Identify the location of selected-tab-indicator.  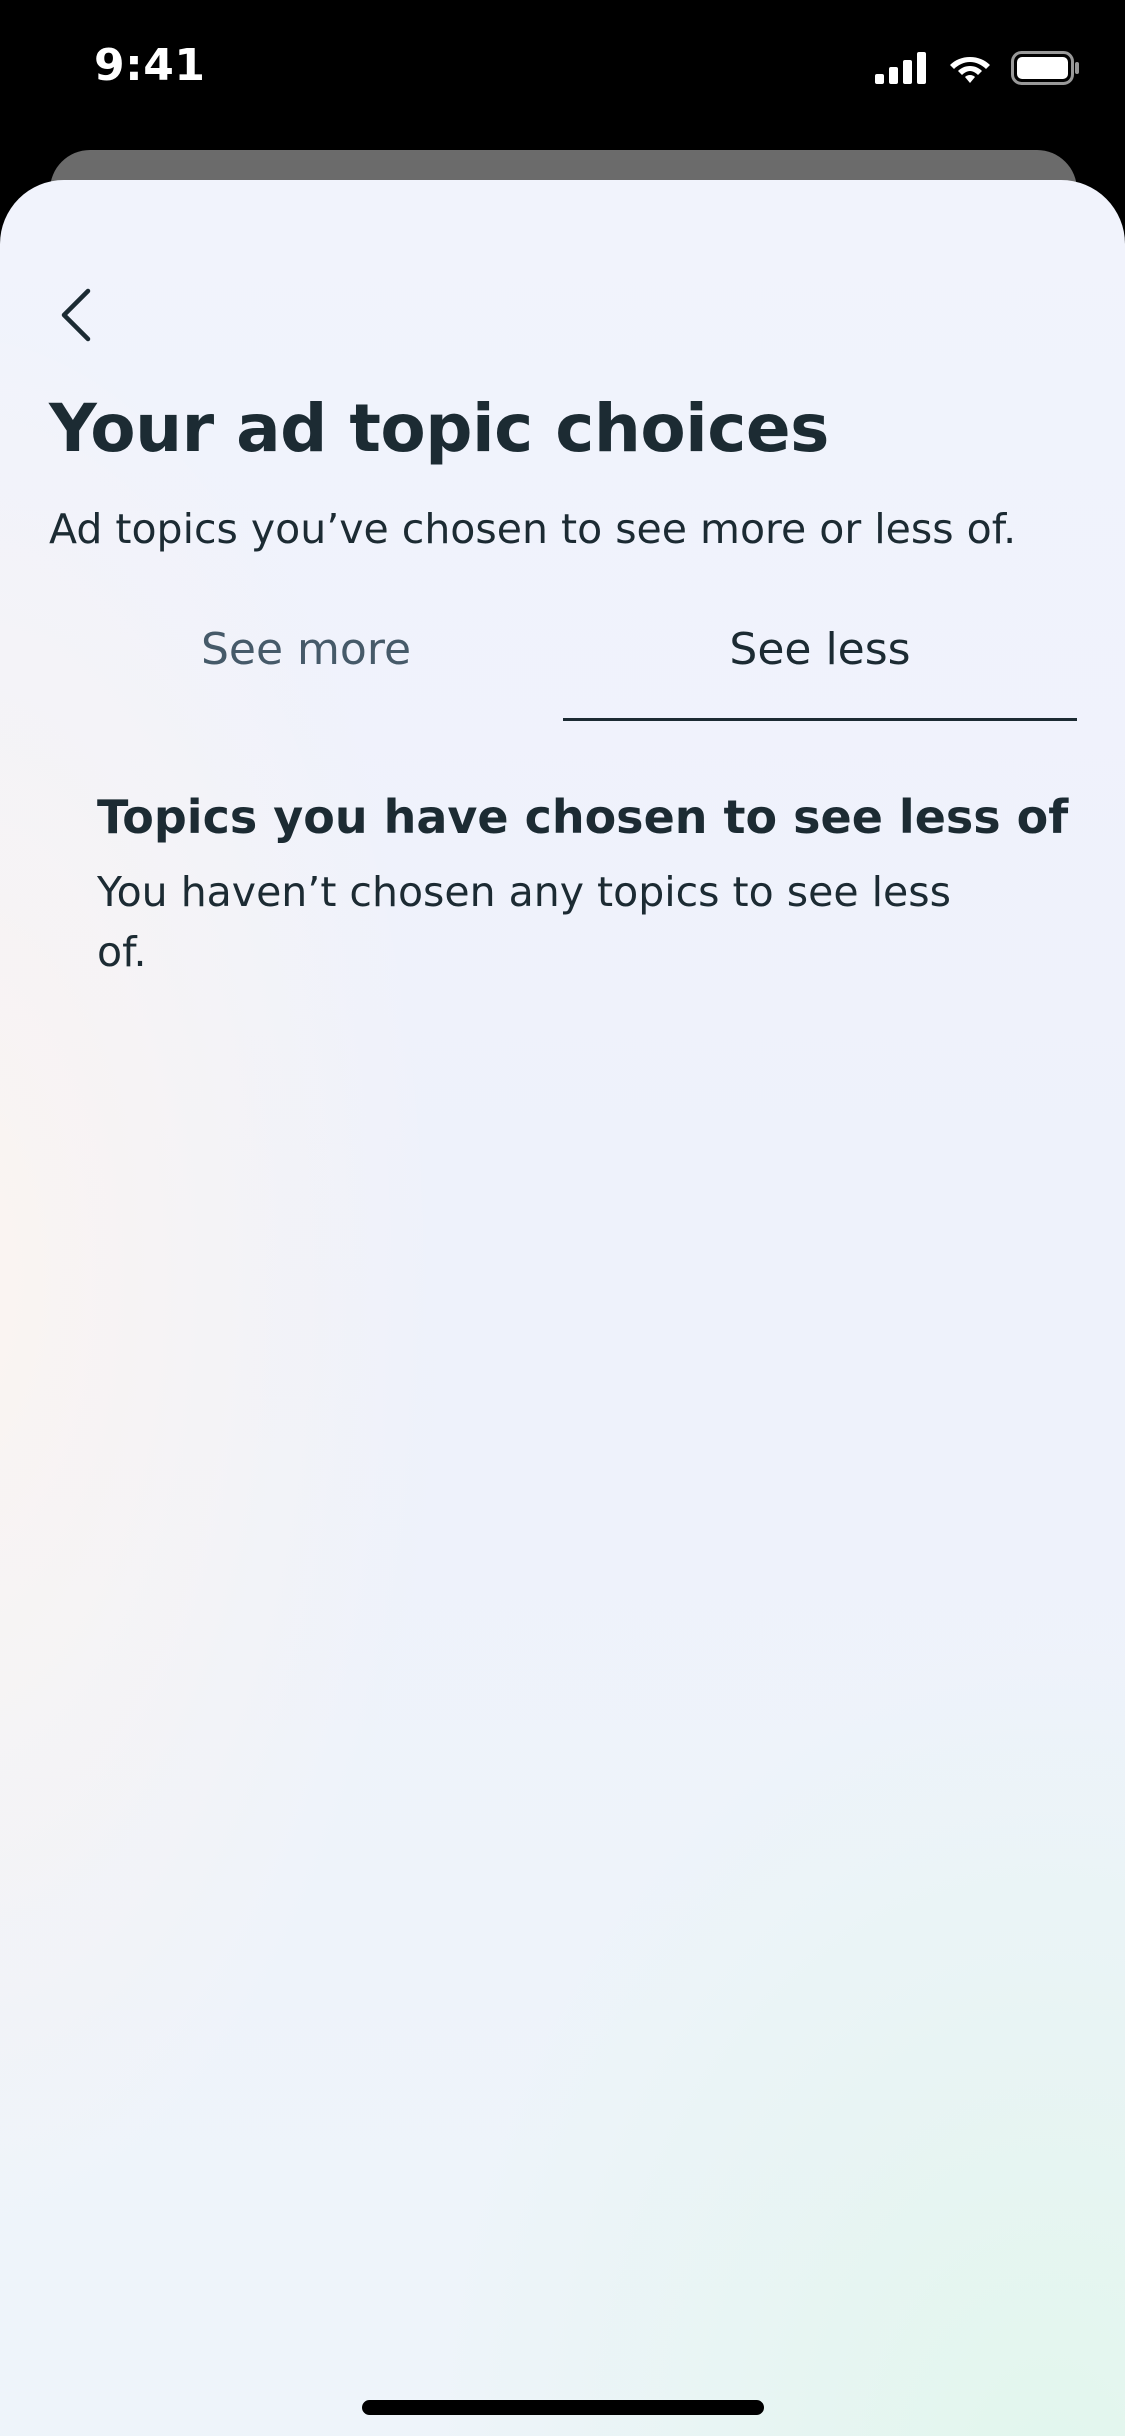
(820, 719).